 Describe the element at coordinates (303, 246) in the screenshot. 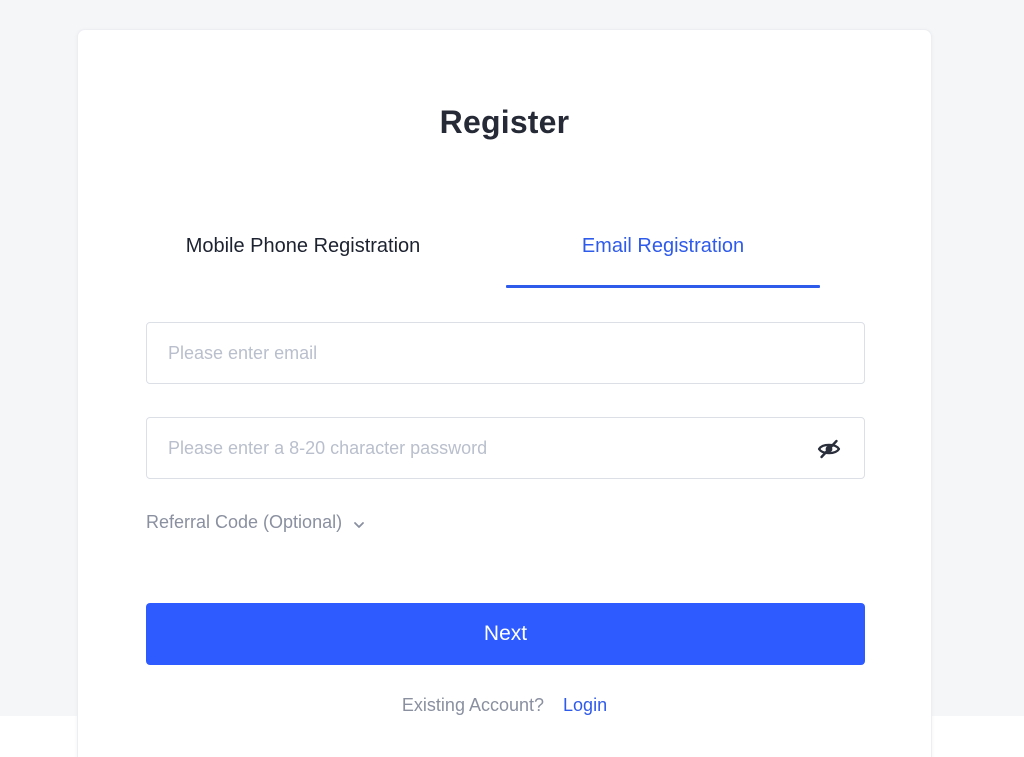

I see `tab-mobile-registration-label: Mobile Phone Registration` at that location.